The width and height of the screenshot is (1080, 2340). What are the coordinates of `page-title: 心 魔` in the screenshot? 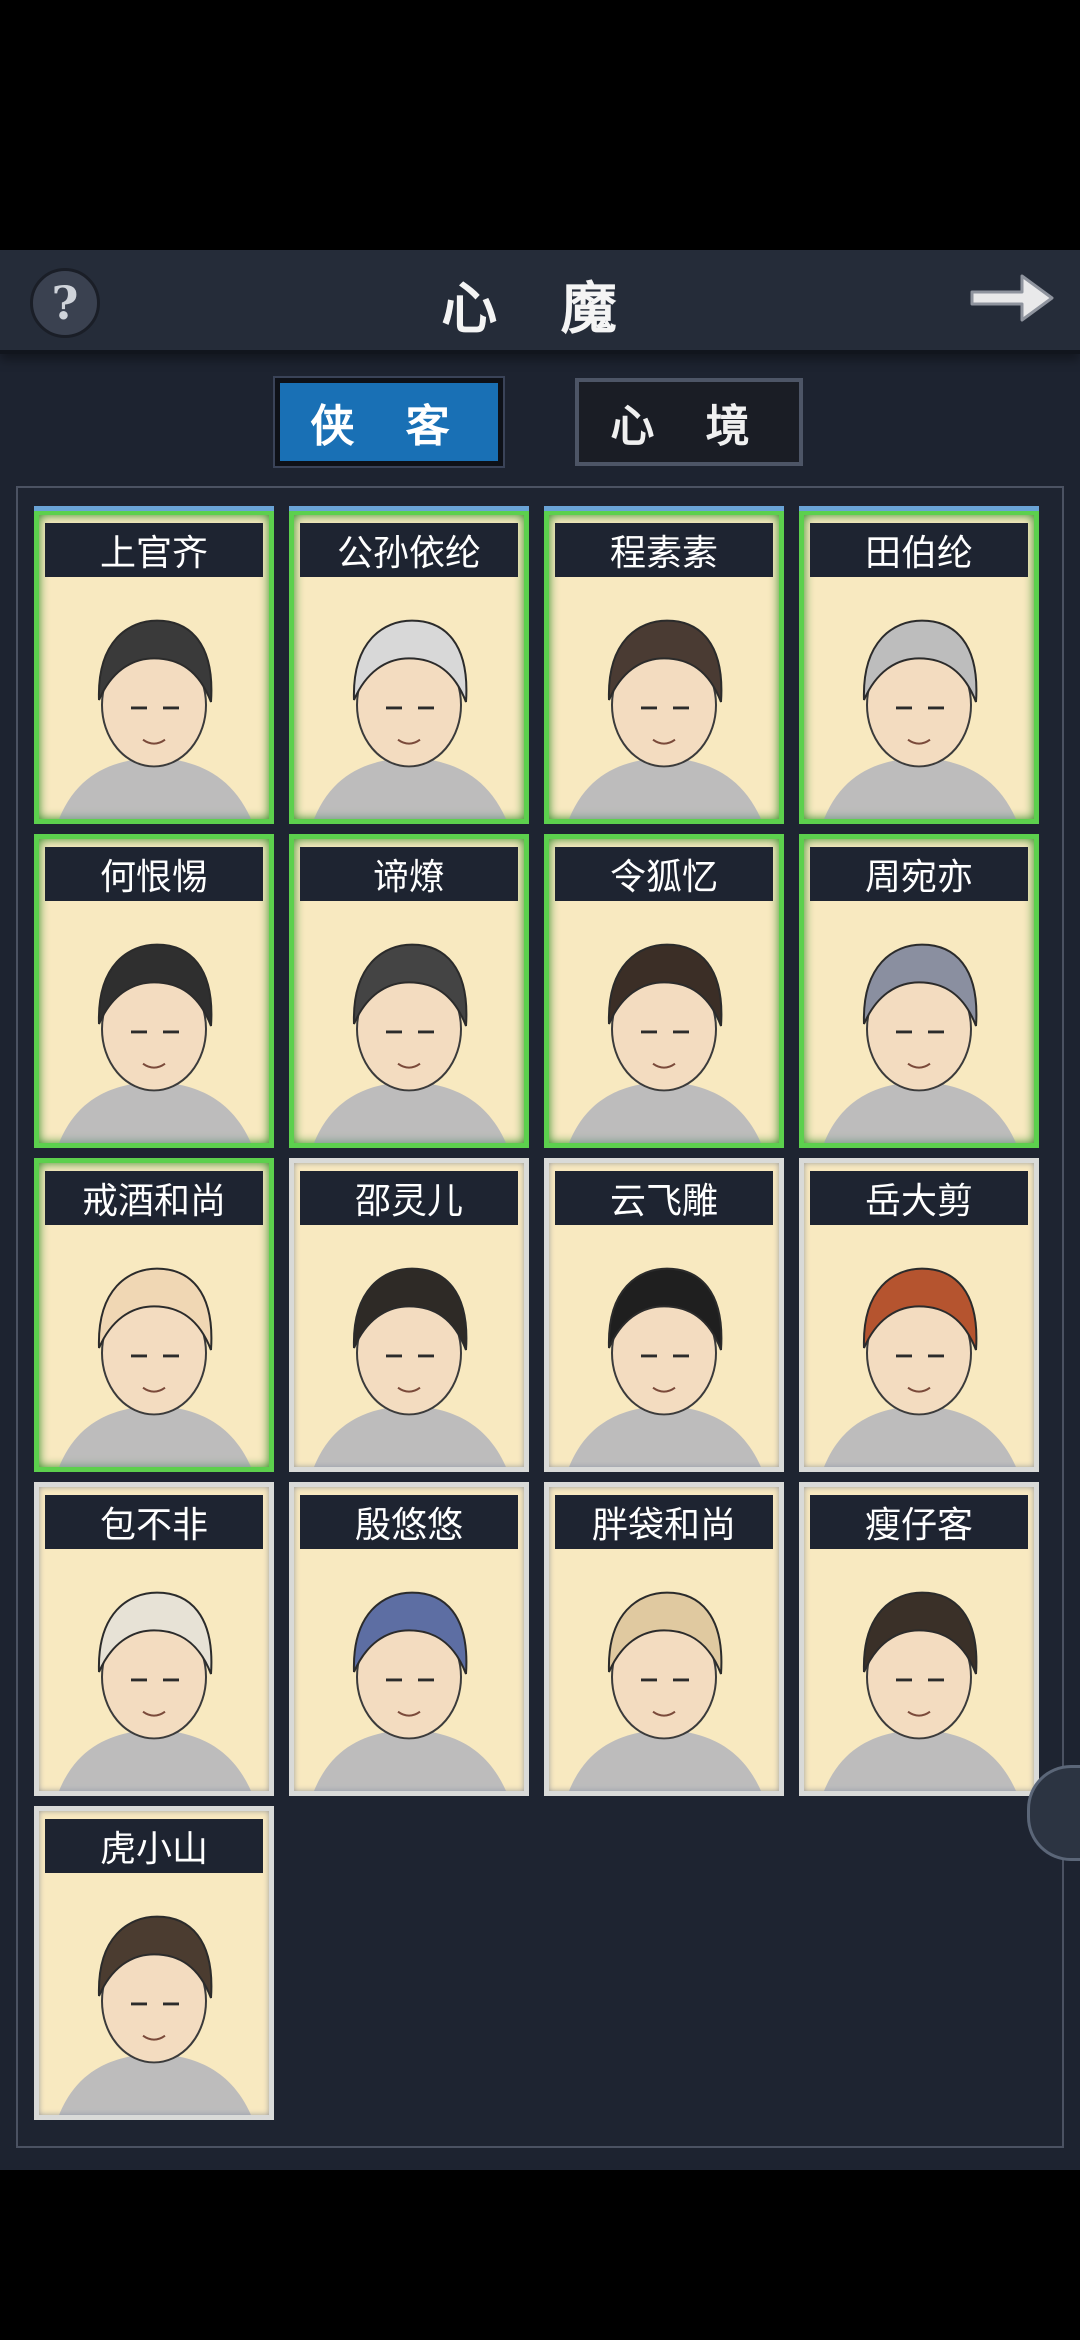 It's located at (540, 309).